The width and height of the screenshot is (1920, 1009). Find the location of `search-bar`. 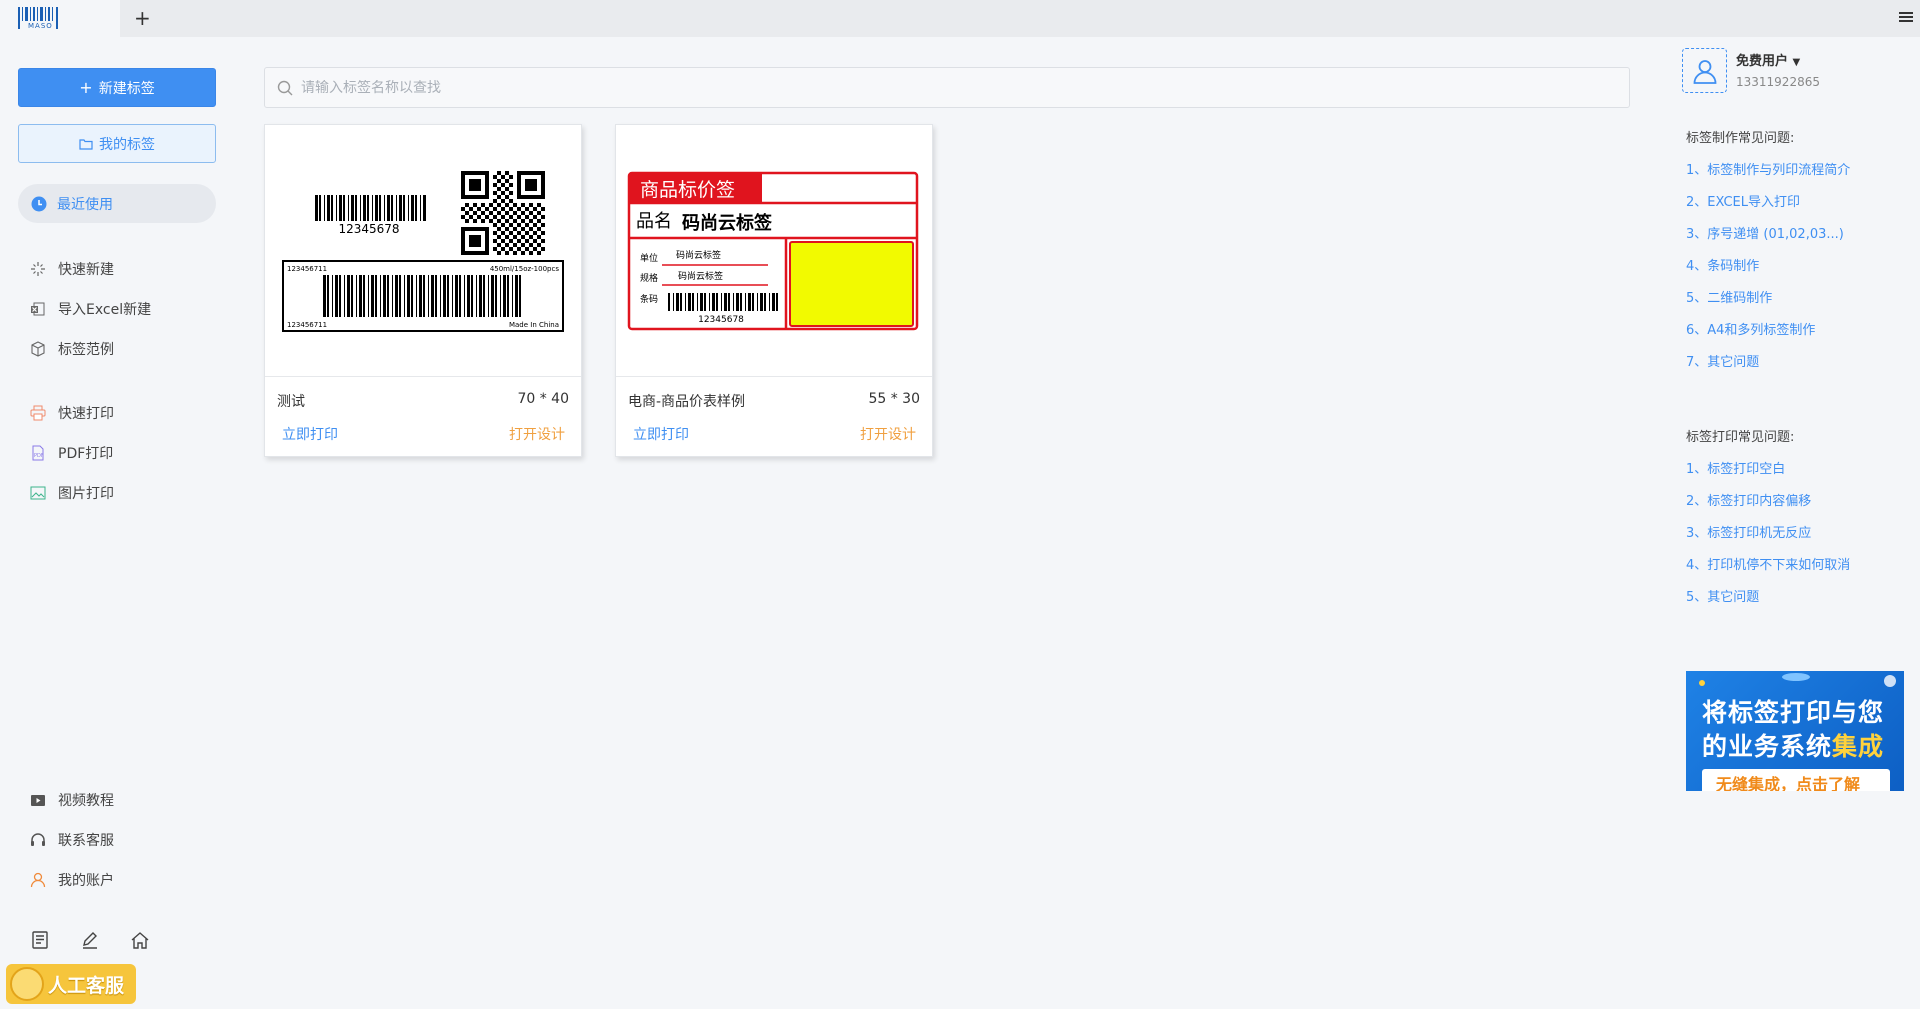

search-bar is located at coordinates (947, 87).